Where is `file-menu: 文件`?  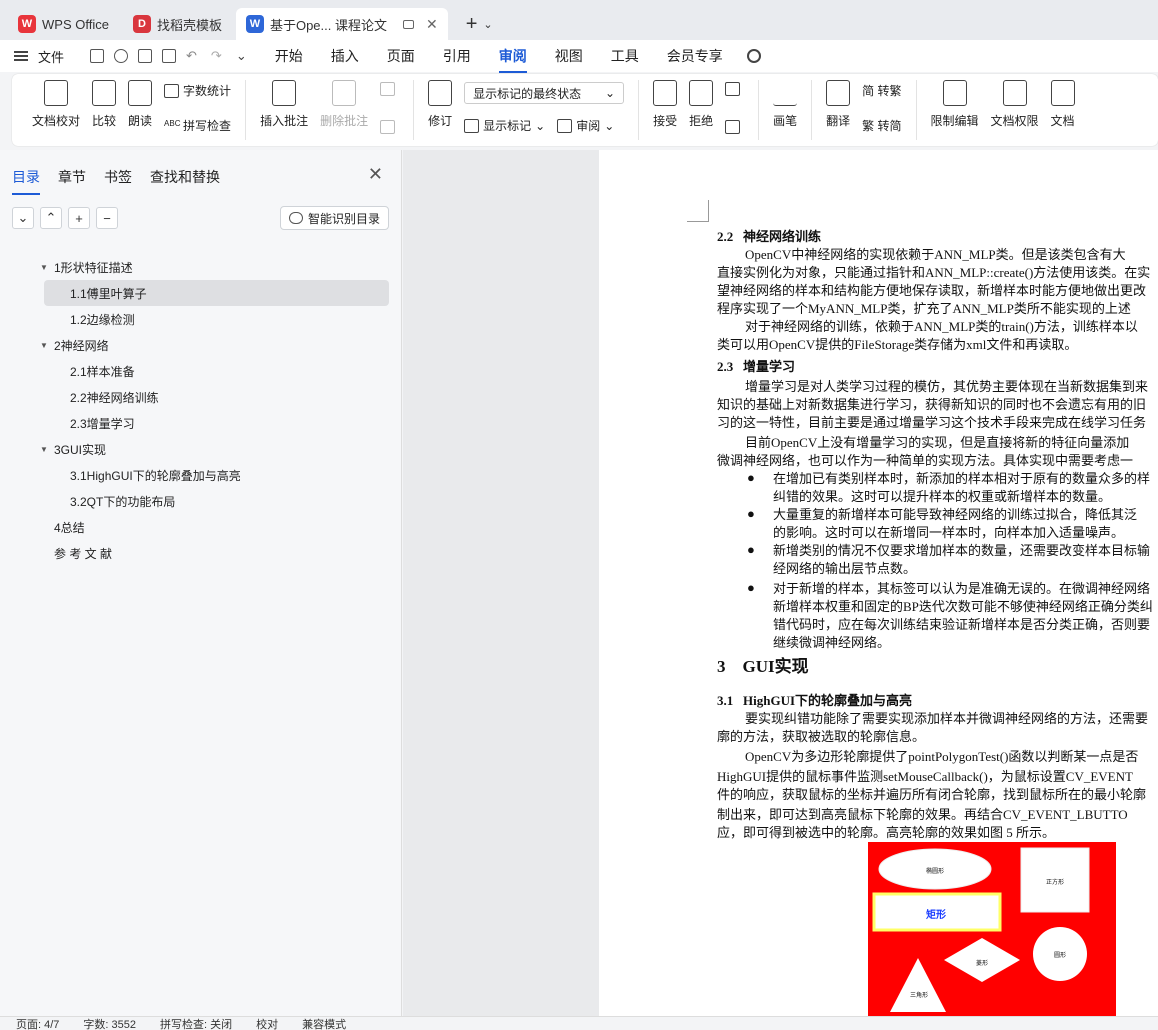
file-menu: 文件 is located at coordinates (51, 56).